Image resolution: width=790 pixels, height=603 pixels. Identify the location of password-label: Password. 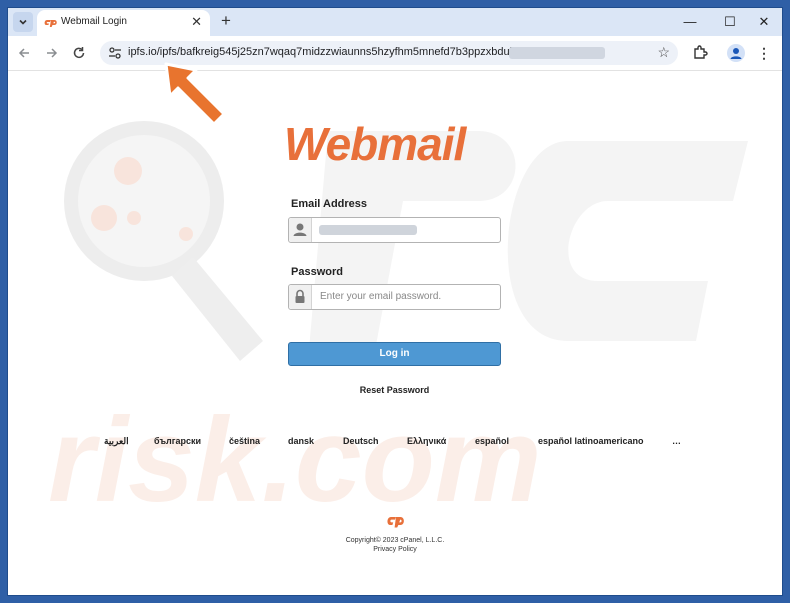
(317, 272).